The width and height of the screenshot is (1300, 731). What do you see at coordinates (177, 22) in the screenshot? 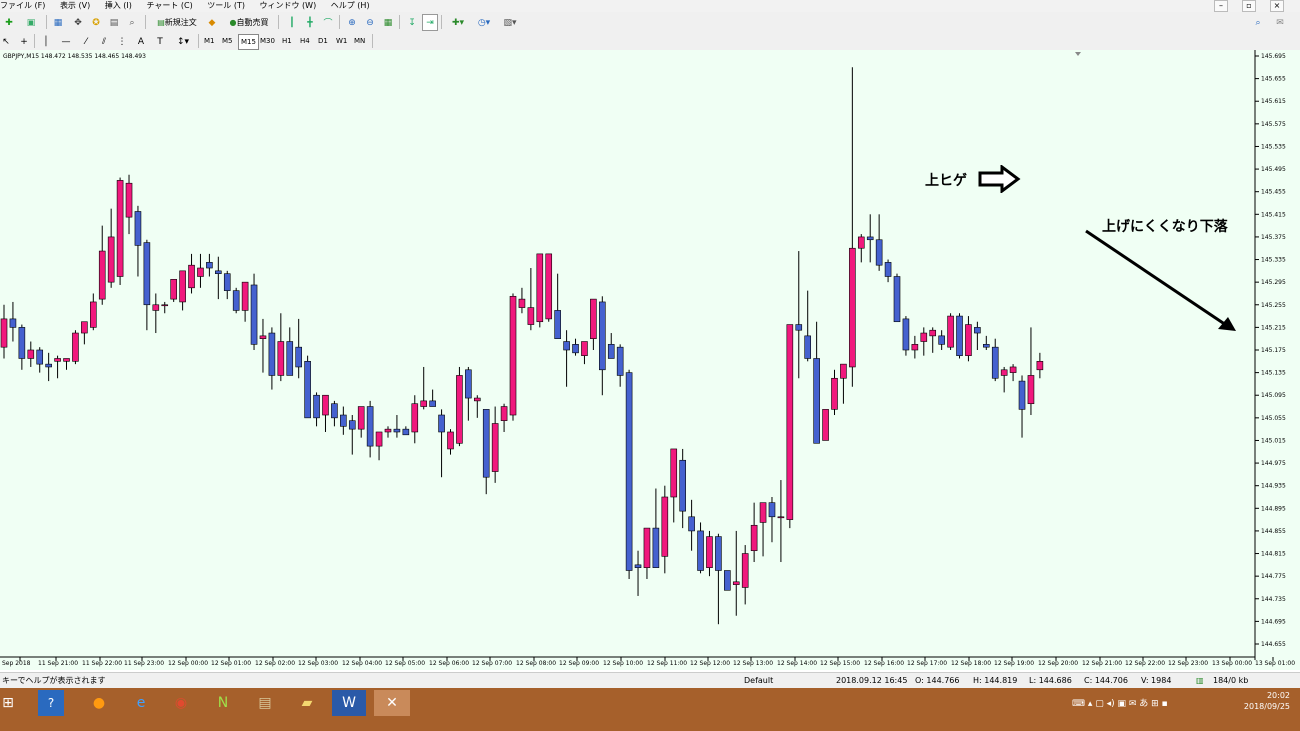
I see `new-order-button: ▤ 新規注文` at bounding box center [177, 22].